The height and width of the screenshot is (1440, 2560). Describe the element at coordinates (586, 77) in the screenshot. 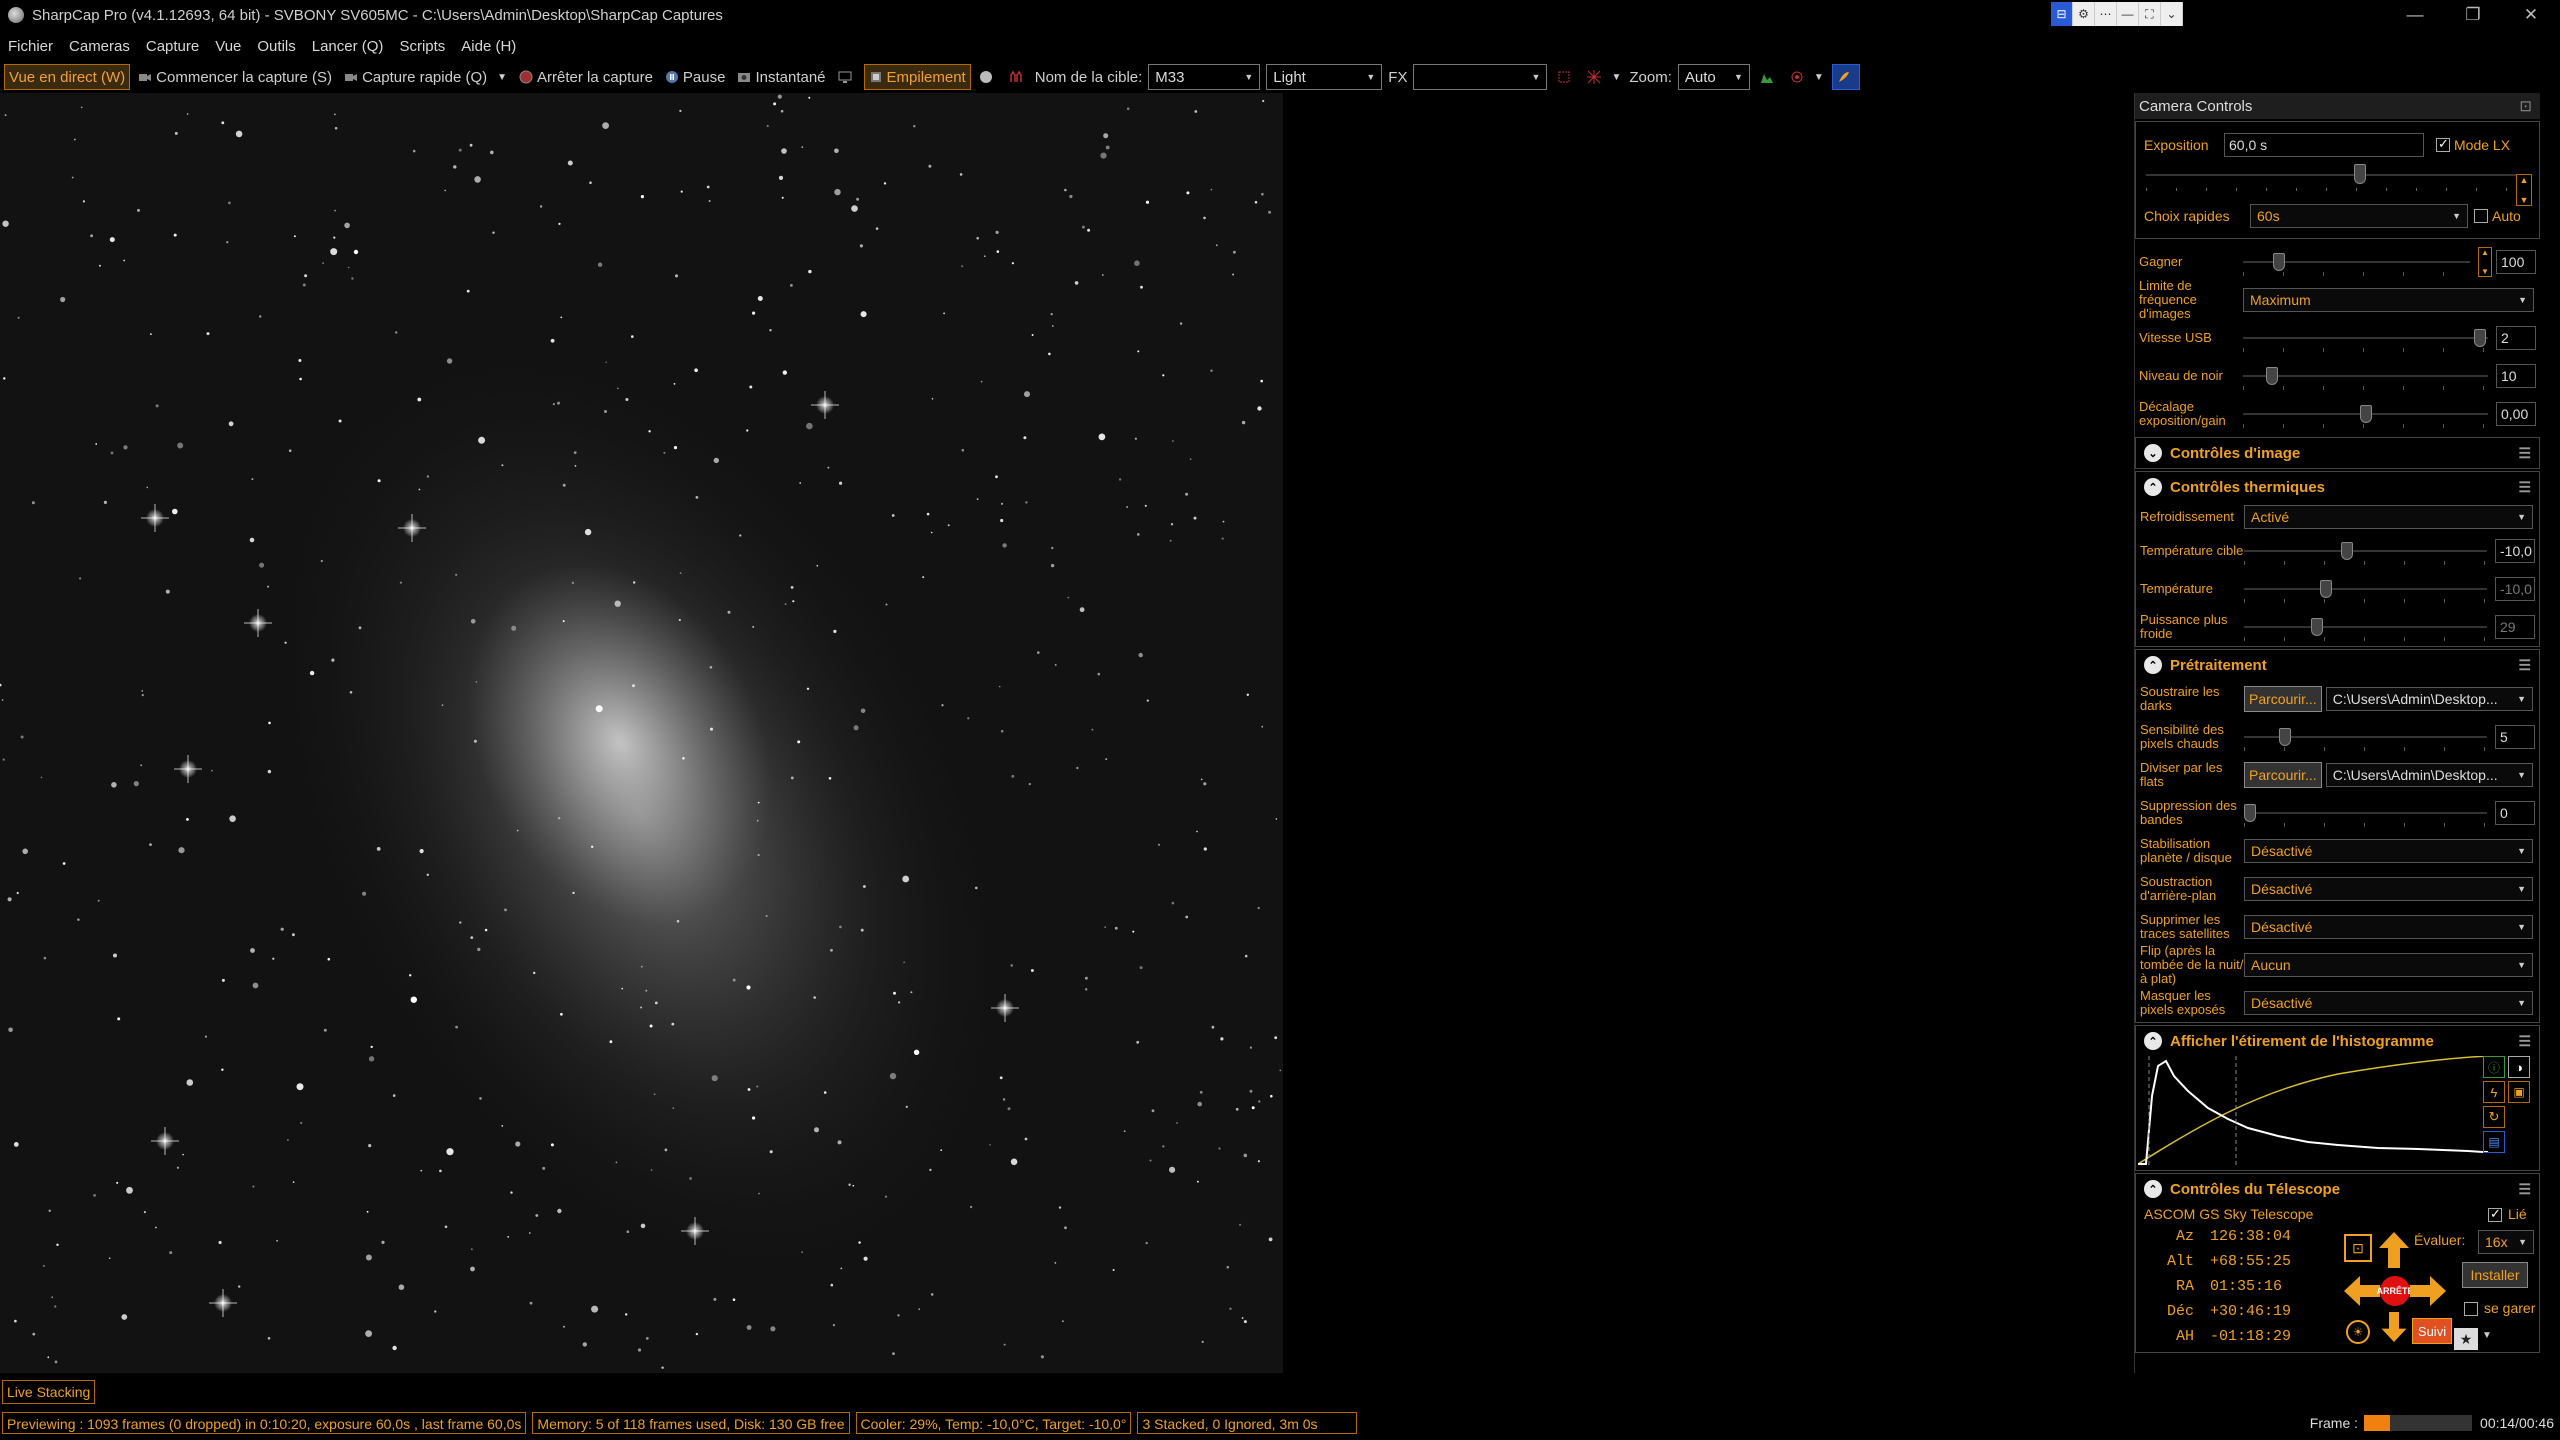

I see `stop-capture-button: Arrêter la capture` at that location.